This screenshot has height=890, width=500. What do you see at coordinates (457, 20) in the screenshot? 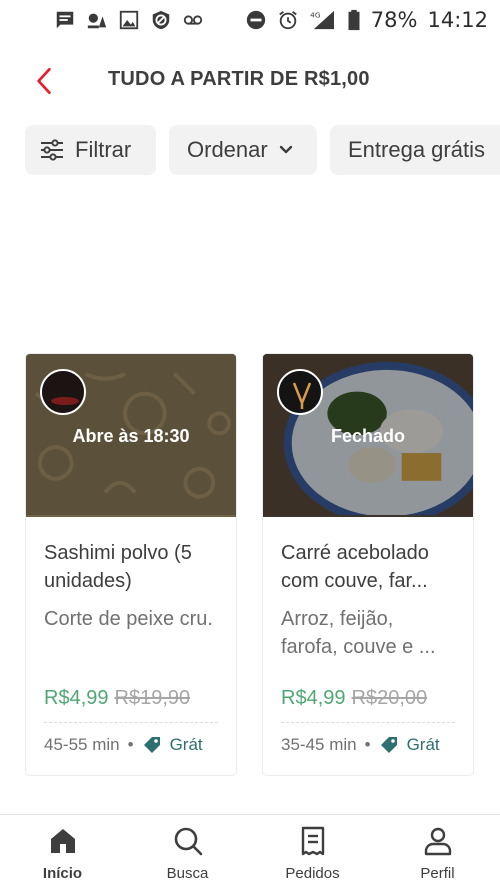
I see `clock: 14:12` at bounding box center [457, 20].